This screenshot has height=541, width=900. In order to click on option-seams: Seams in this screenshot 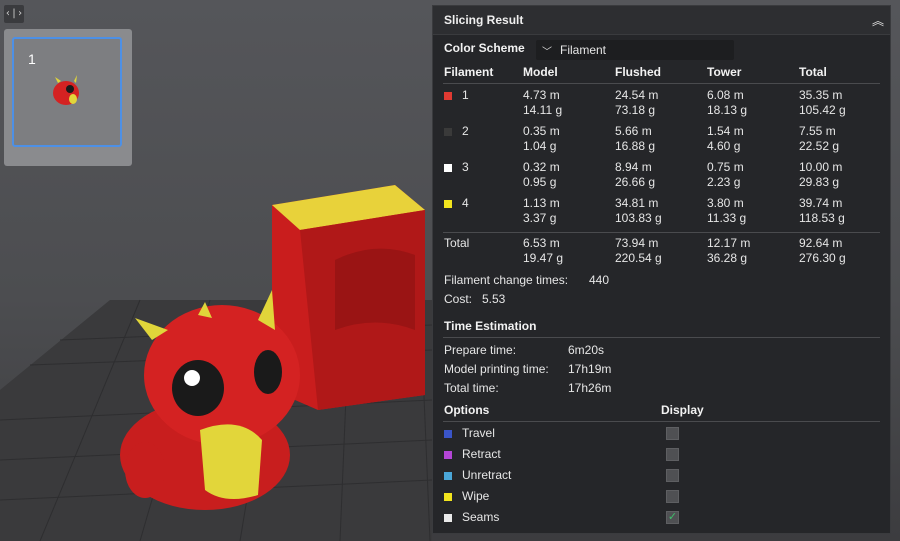, I will do `click(471, 517)`.